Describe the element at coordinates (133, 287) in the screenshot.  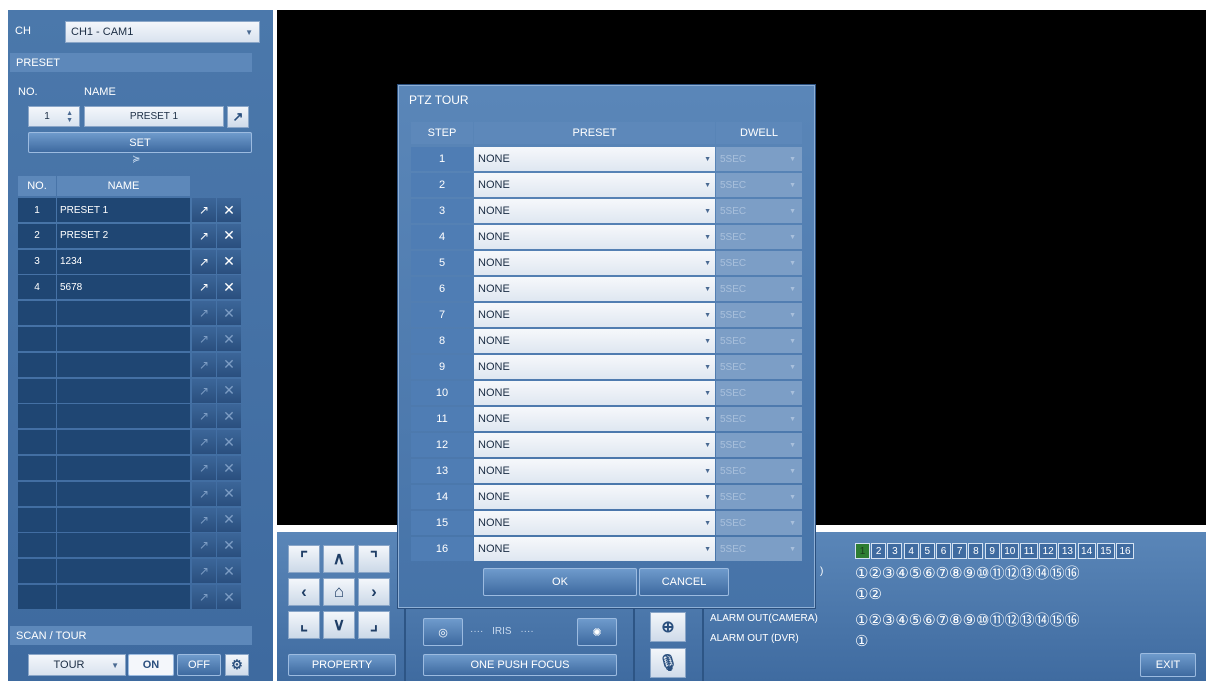
I see `preset-row: 4 5678 ↗ ✕` at that location.